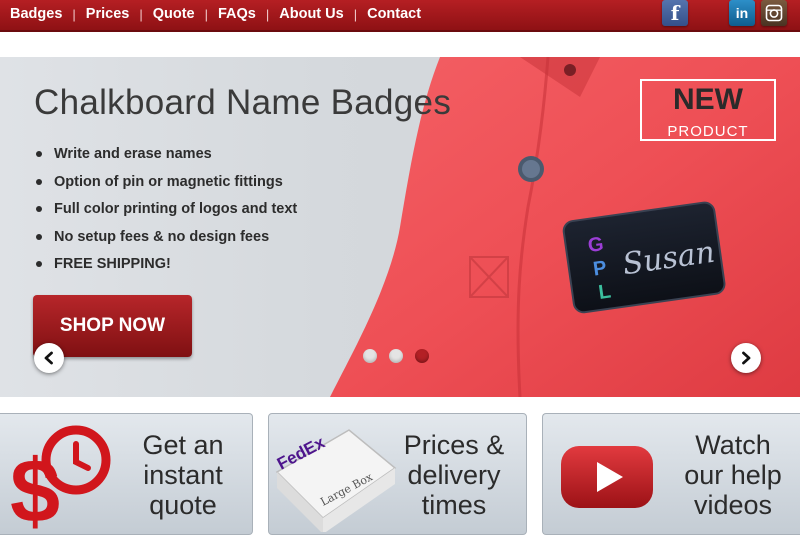  I want to click on panel-line: videos, so click(733, 505).